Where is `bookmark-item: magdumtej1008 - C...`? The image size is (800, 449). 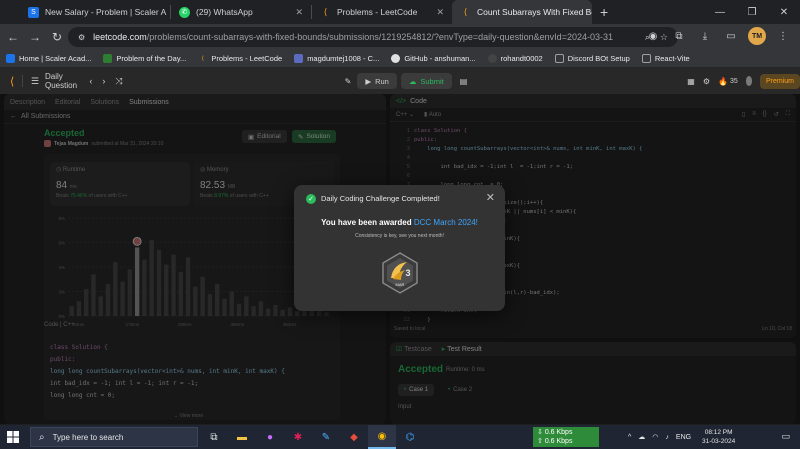 bookmark-item: magdumtej1008 - C... is located at coordinates (336, 58).